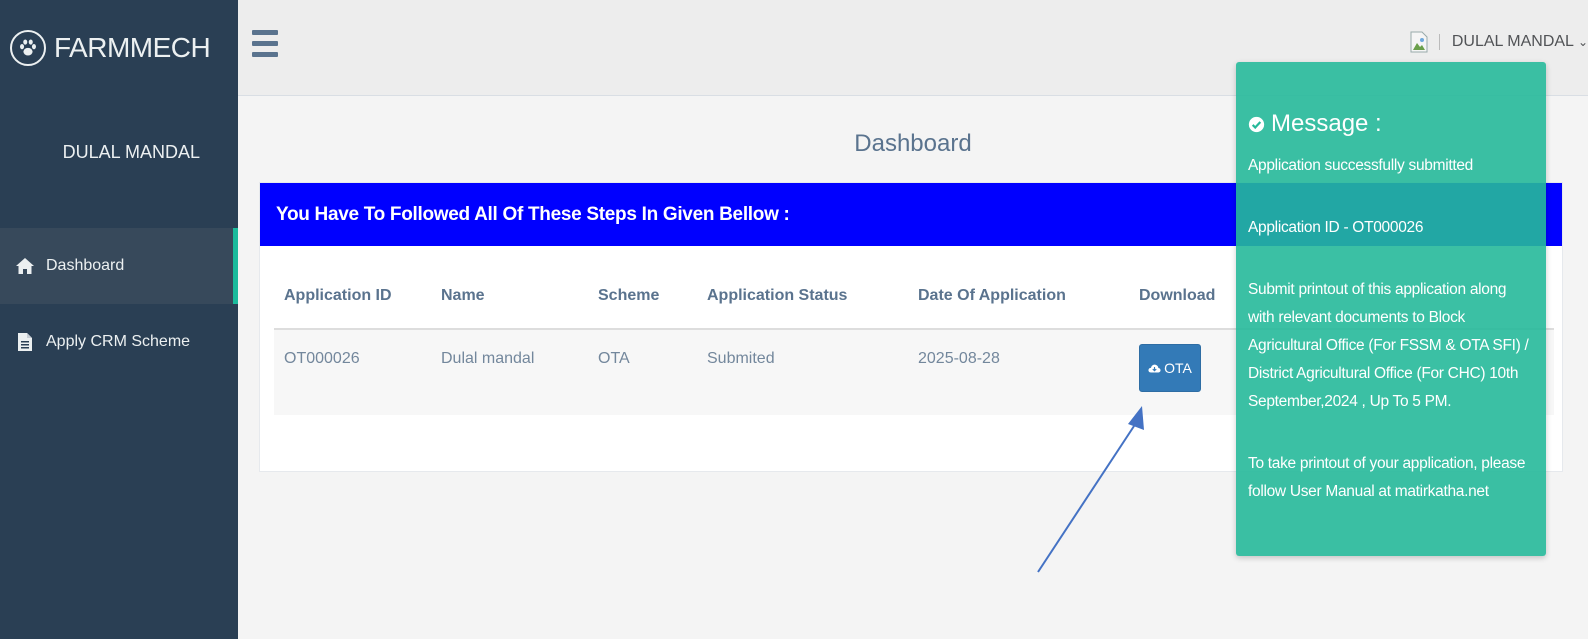 This screenshot has height=639, width=1588. I want to click on sidebar-item-apply-crm-scheme: Apply CRM Scheme, so click(119, 342).